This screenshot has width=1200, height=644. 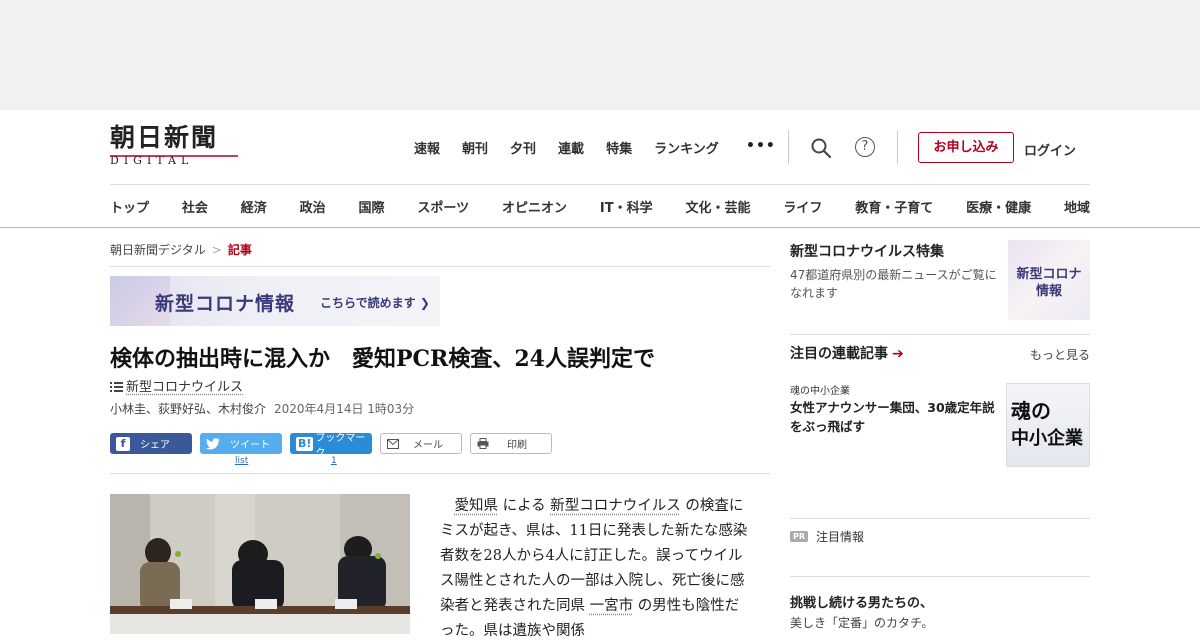 What do you see at coordinates (1077, 206) in the screenshot?
I see `category-region: 地域` at bounding box center [1077, 206].